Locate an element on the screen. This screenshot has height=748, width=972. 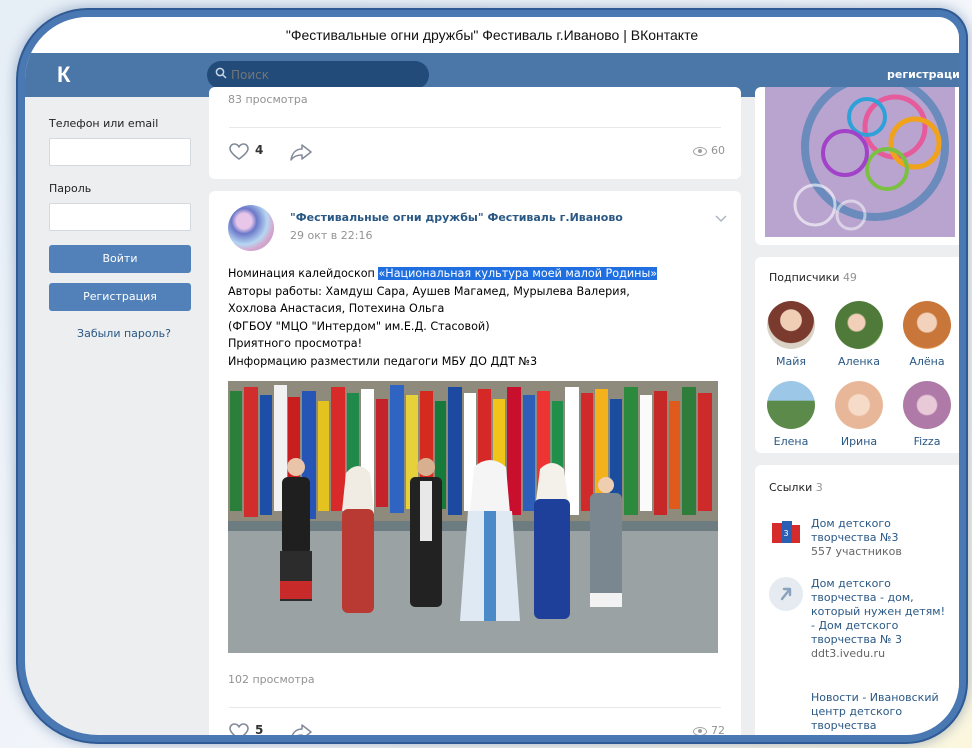
subscriber: Аленка is located at coordinates (859, 334).